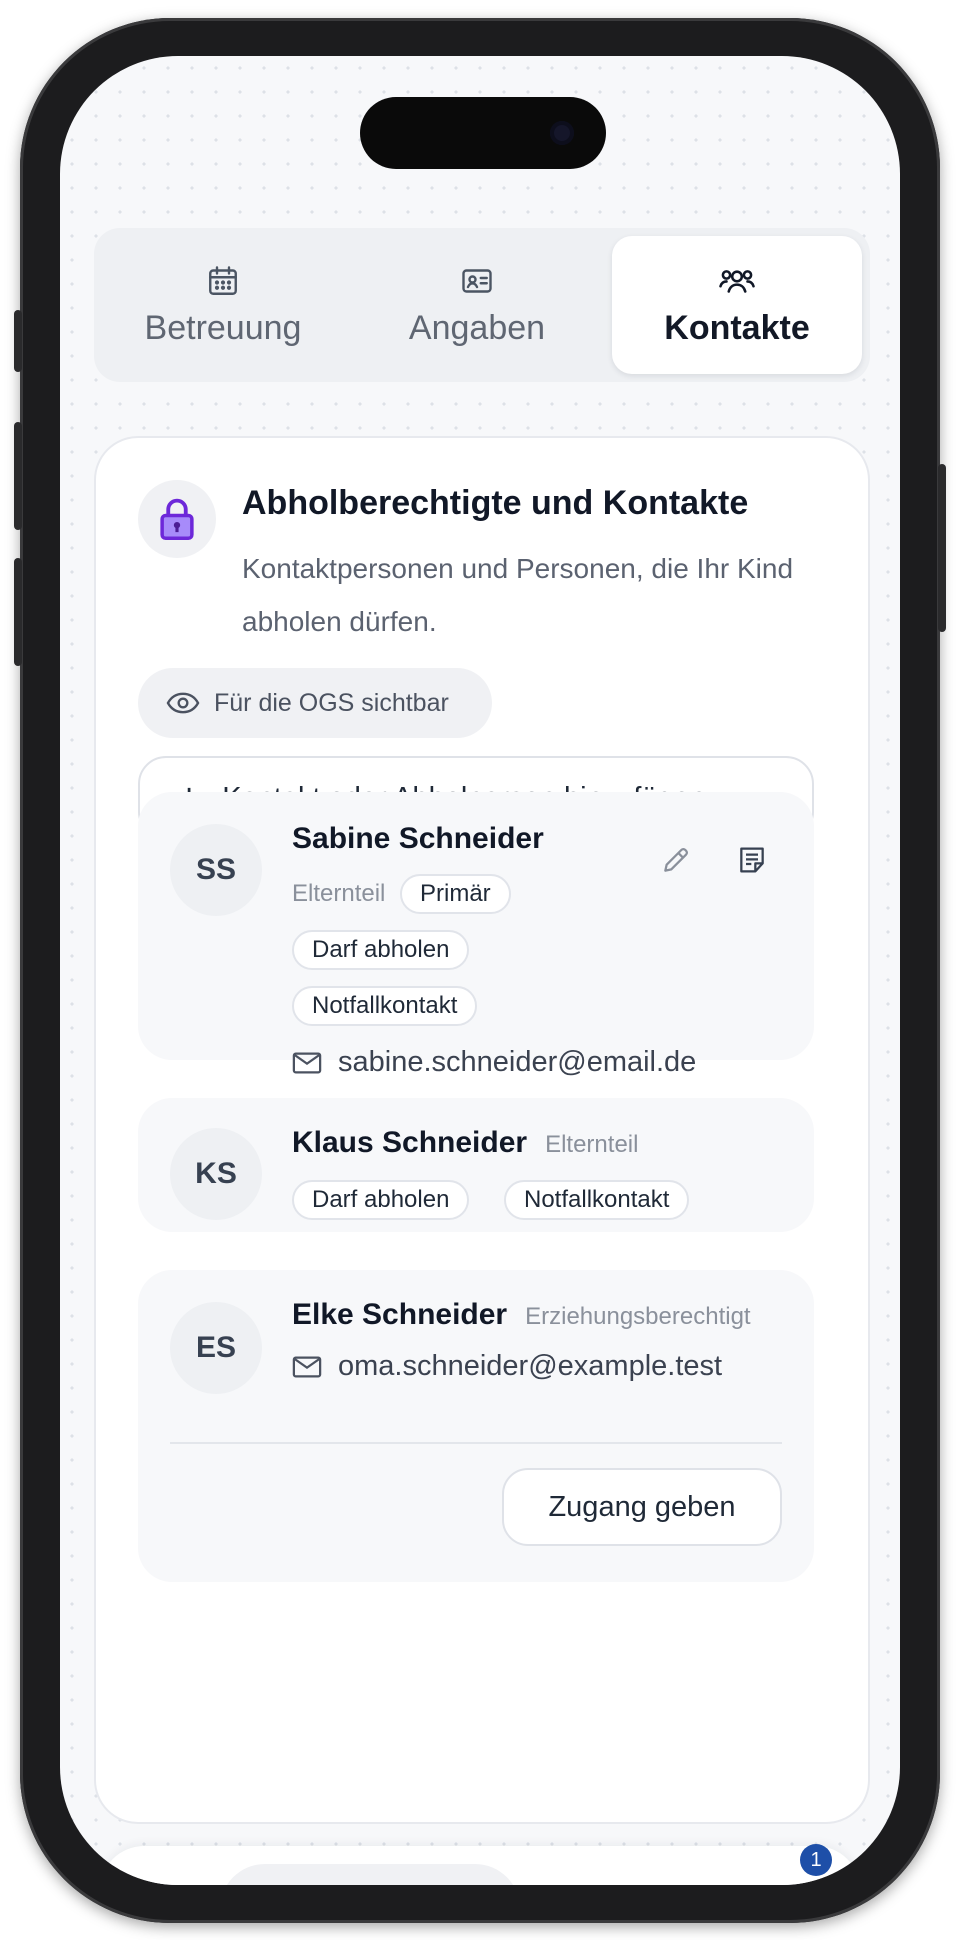 This screenshot has width=960, height=1940. Describe the element at coordinates (477, 327) in the screenshot. I see `tab-label: Angaben` at that location.